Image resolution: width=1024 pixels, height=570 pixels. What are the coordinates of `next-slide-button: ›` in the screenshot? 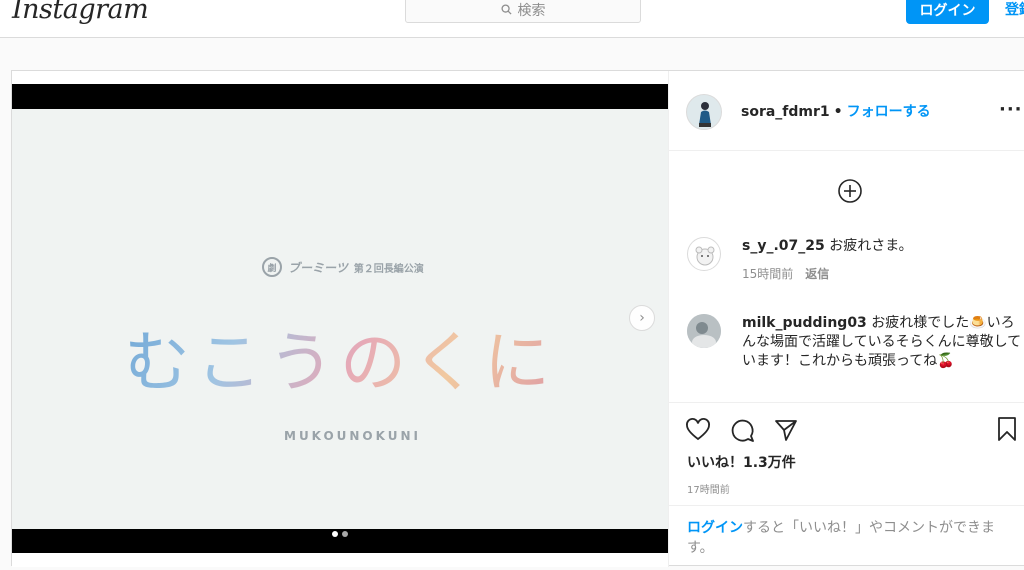 It's located at (642, 318).